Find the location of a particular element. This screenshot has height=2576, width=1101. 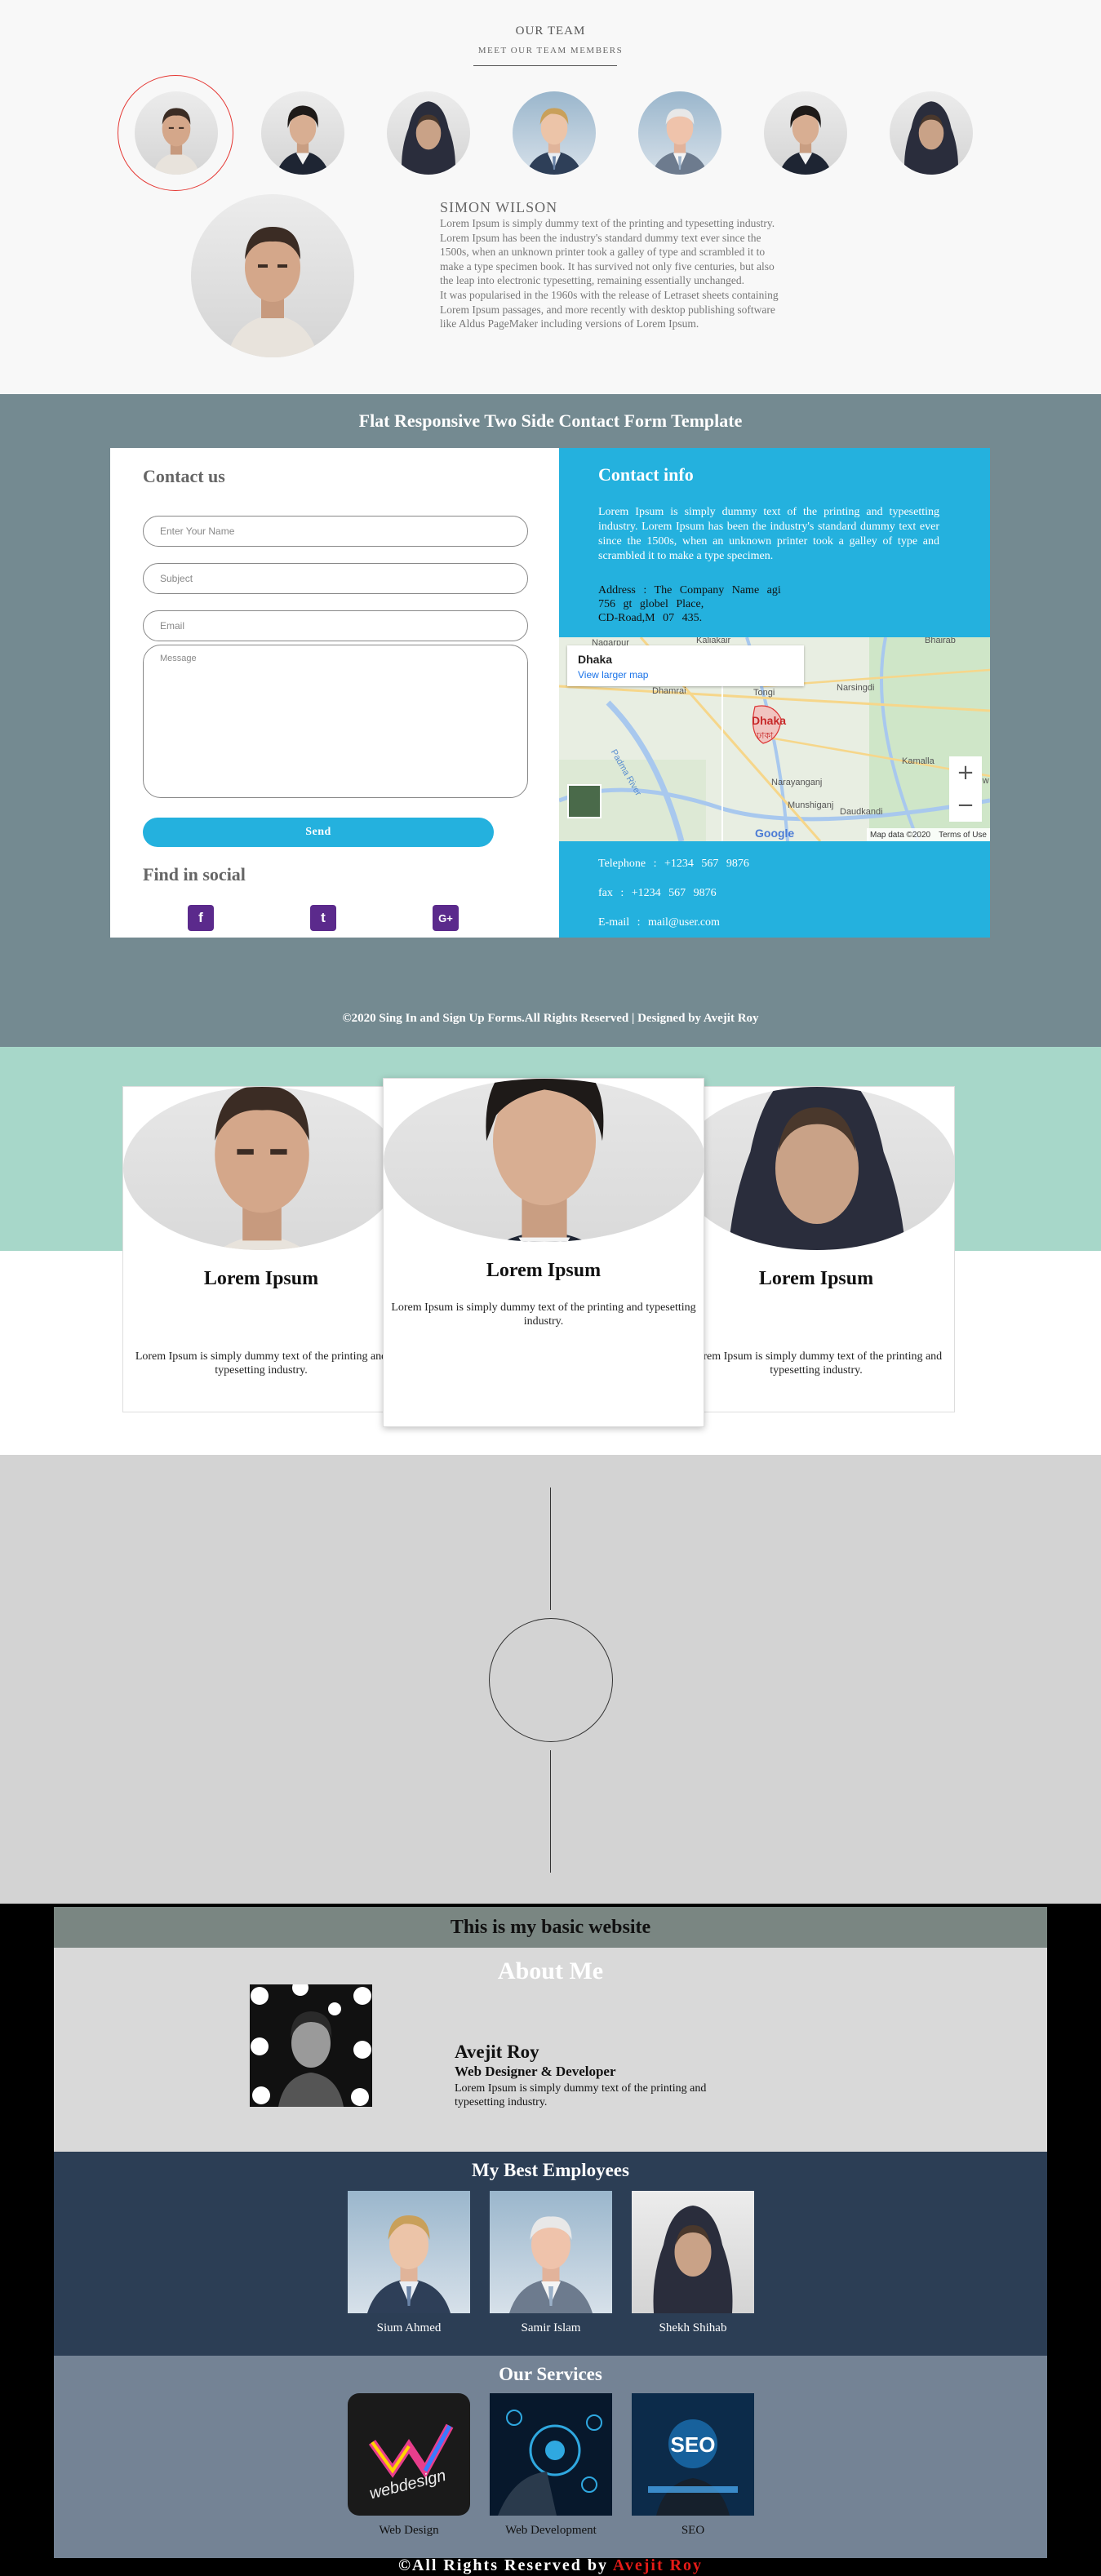

top-vertical-line is located at coordinates (550, 1549).